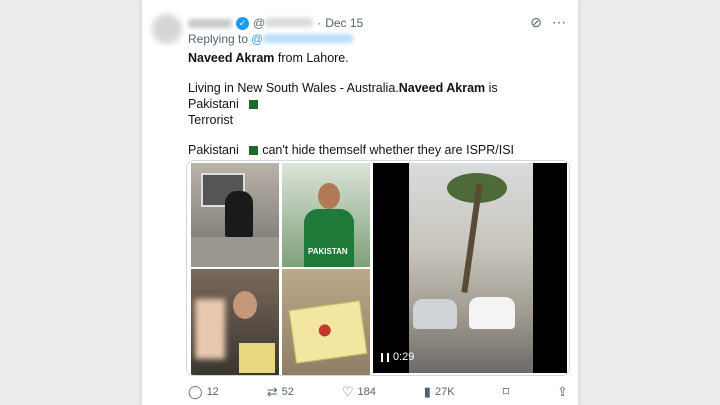 This screenshot has width=720, height=405. Describe the element at coordinates (324, 330) in the screenshot. I see `license-emblem` at that location.